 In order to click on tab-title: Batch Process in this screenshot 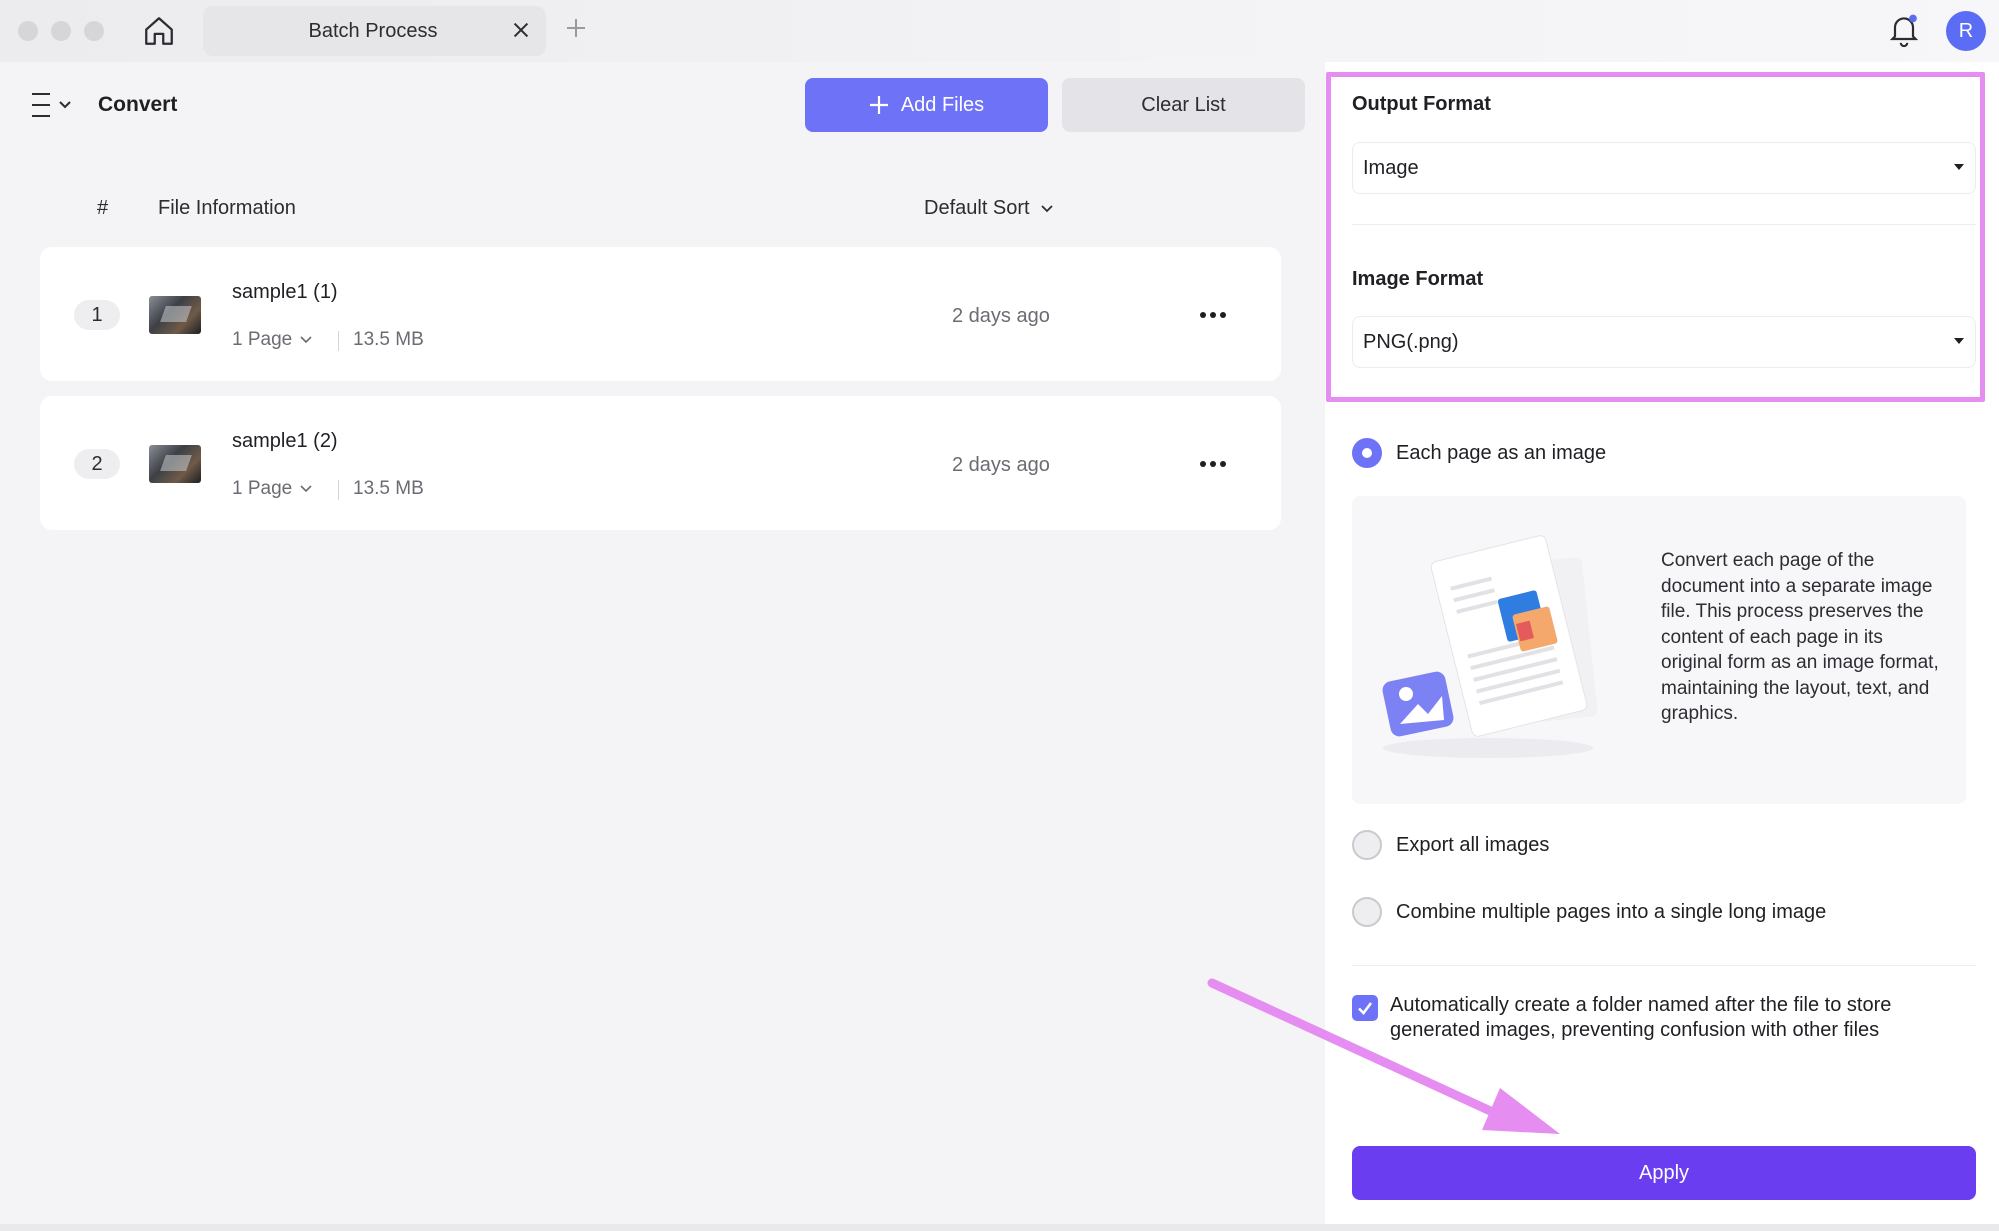, I will do `click(373, 31)`.